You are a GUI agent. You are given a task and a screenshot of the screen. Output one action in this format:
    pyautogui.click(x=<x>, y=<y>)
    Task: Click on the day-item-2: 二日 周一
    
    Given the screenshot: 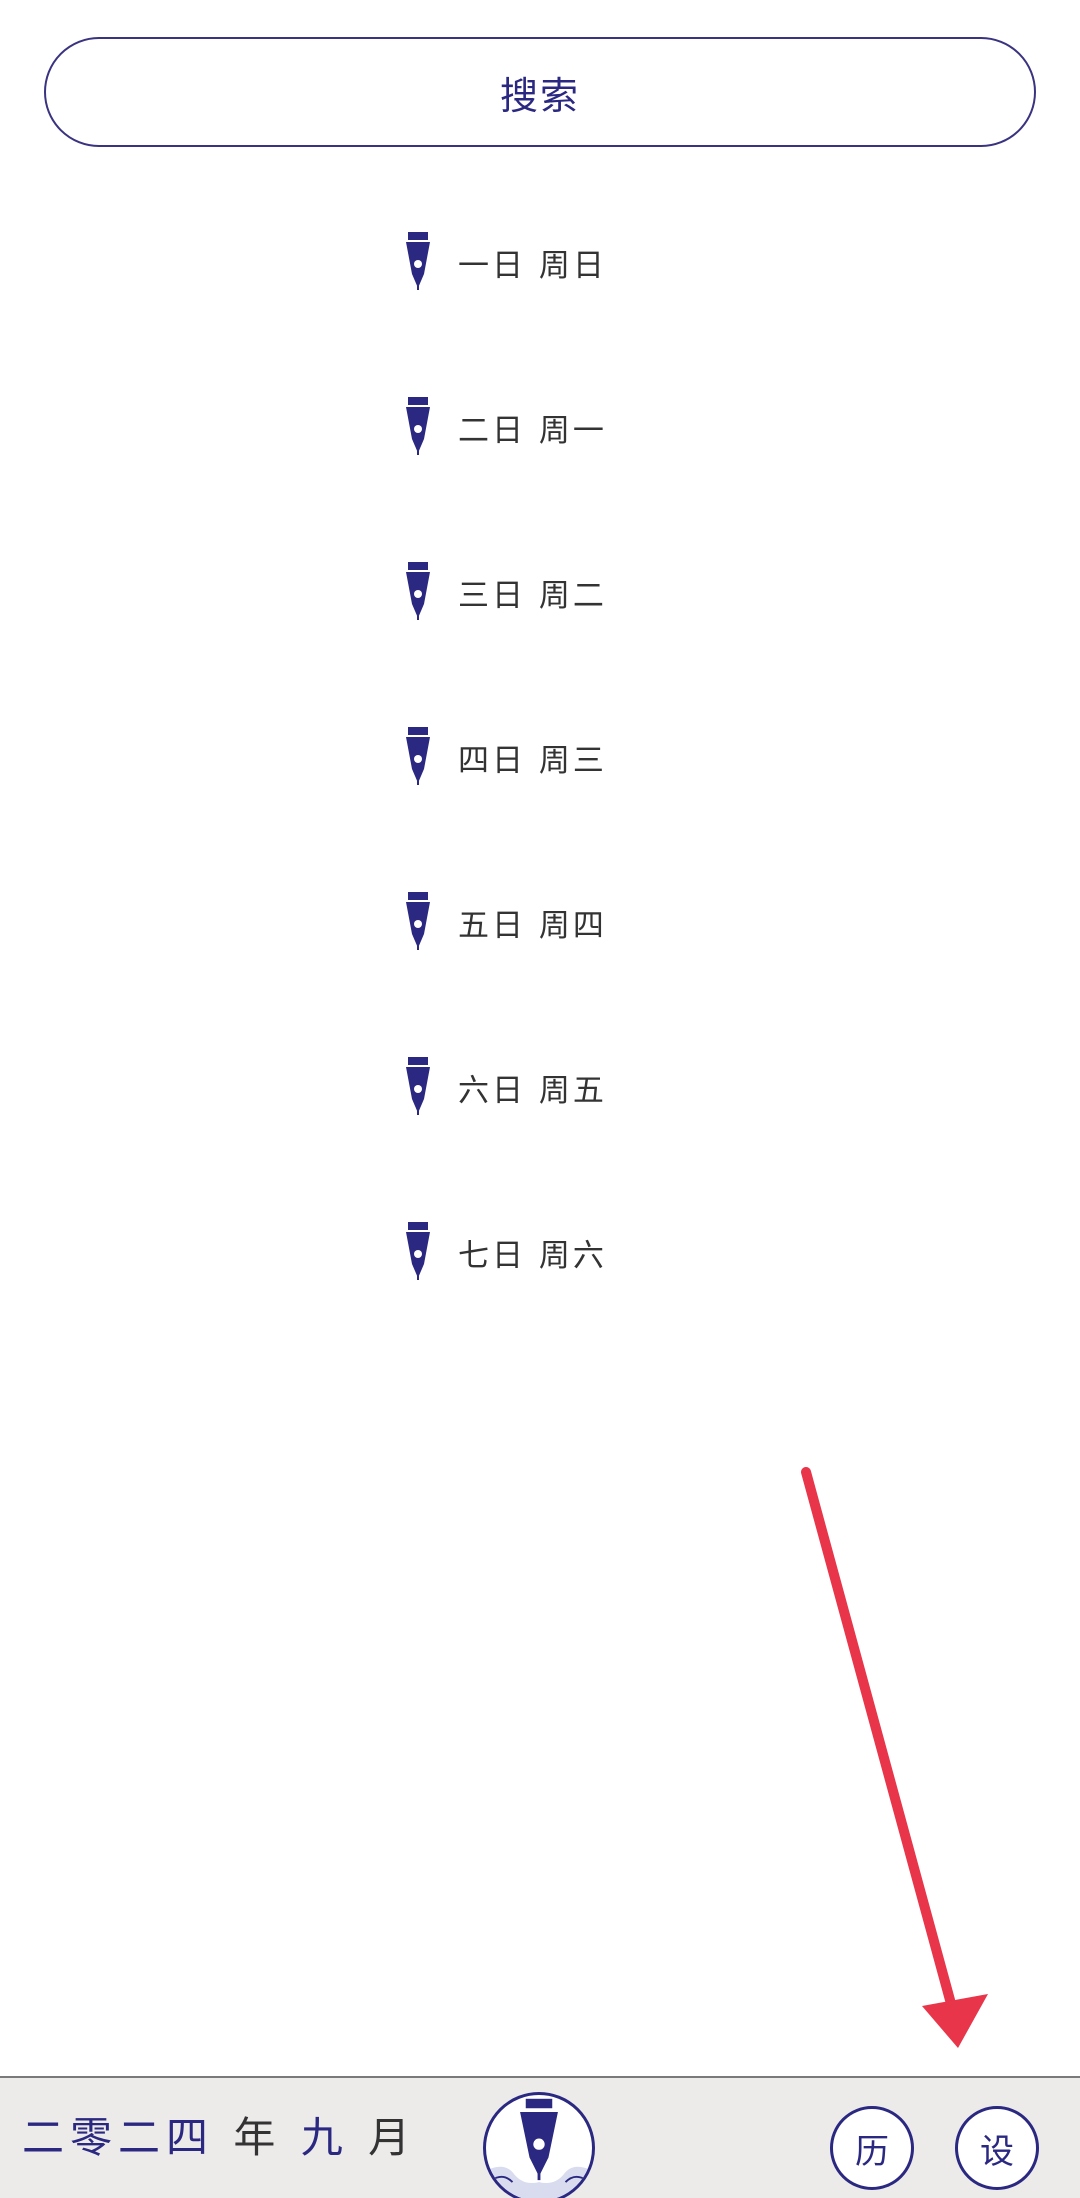 What is the action you would take?
    pyautogui.click(x=550, y=427)
    